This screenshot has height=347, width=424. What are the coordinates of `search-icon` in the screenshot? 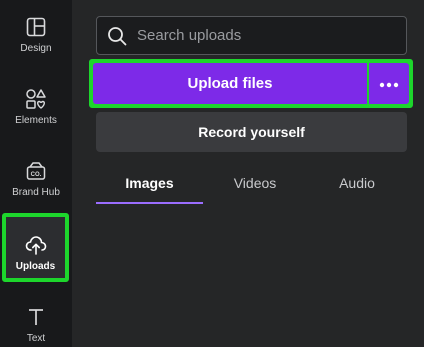 It's located at (117, 36).